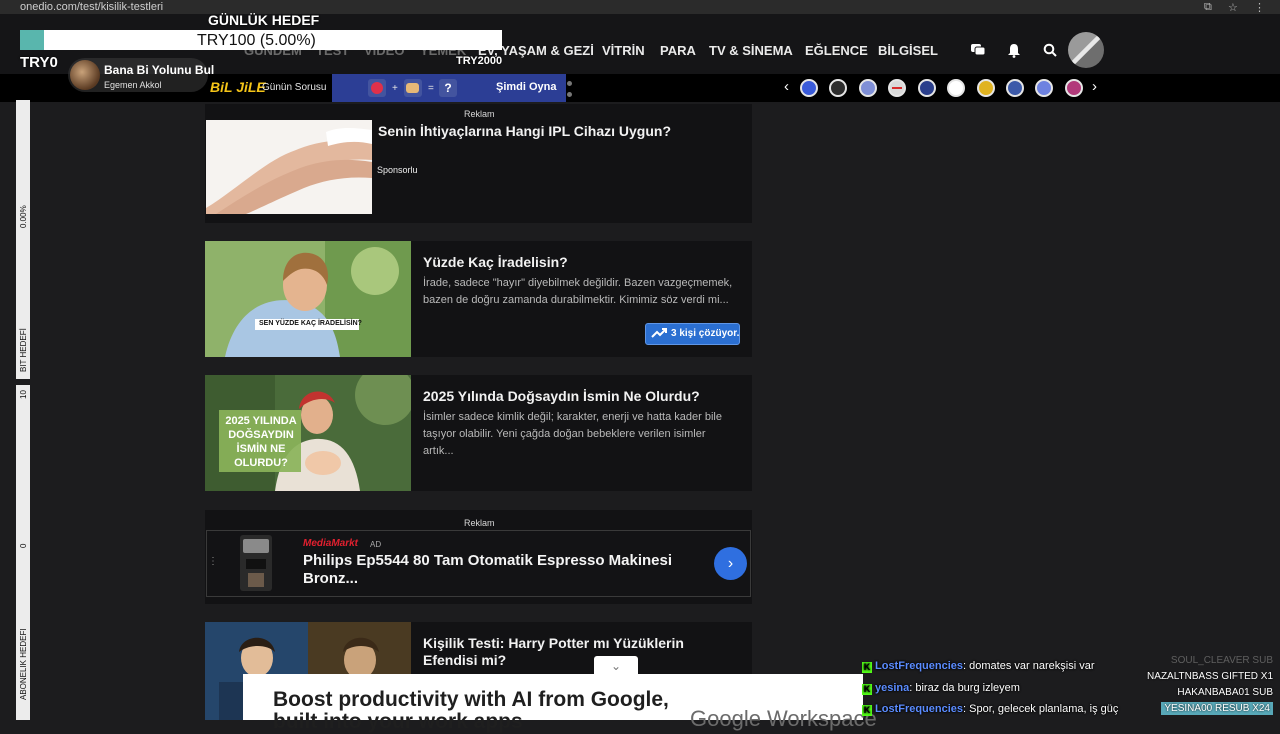  I want to click on chevron-right-icon: ›, so click(1094, 86).